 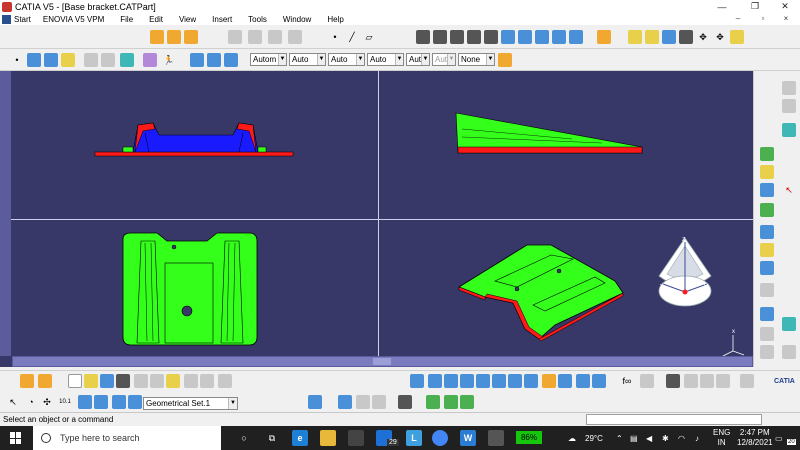 What do you see at coordinates (307, 59) in the screenshot?
I see `transparency-select: Auto ▼` at bounding box center [307, 59].